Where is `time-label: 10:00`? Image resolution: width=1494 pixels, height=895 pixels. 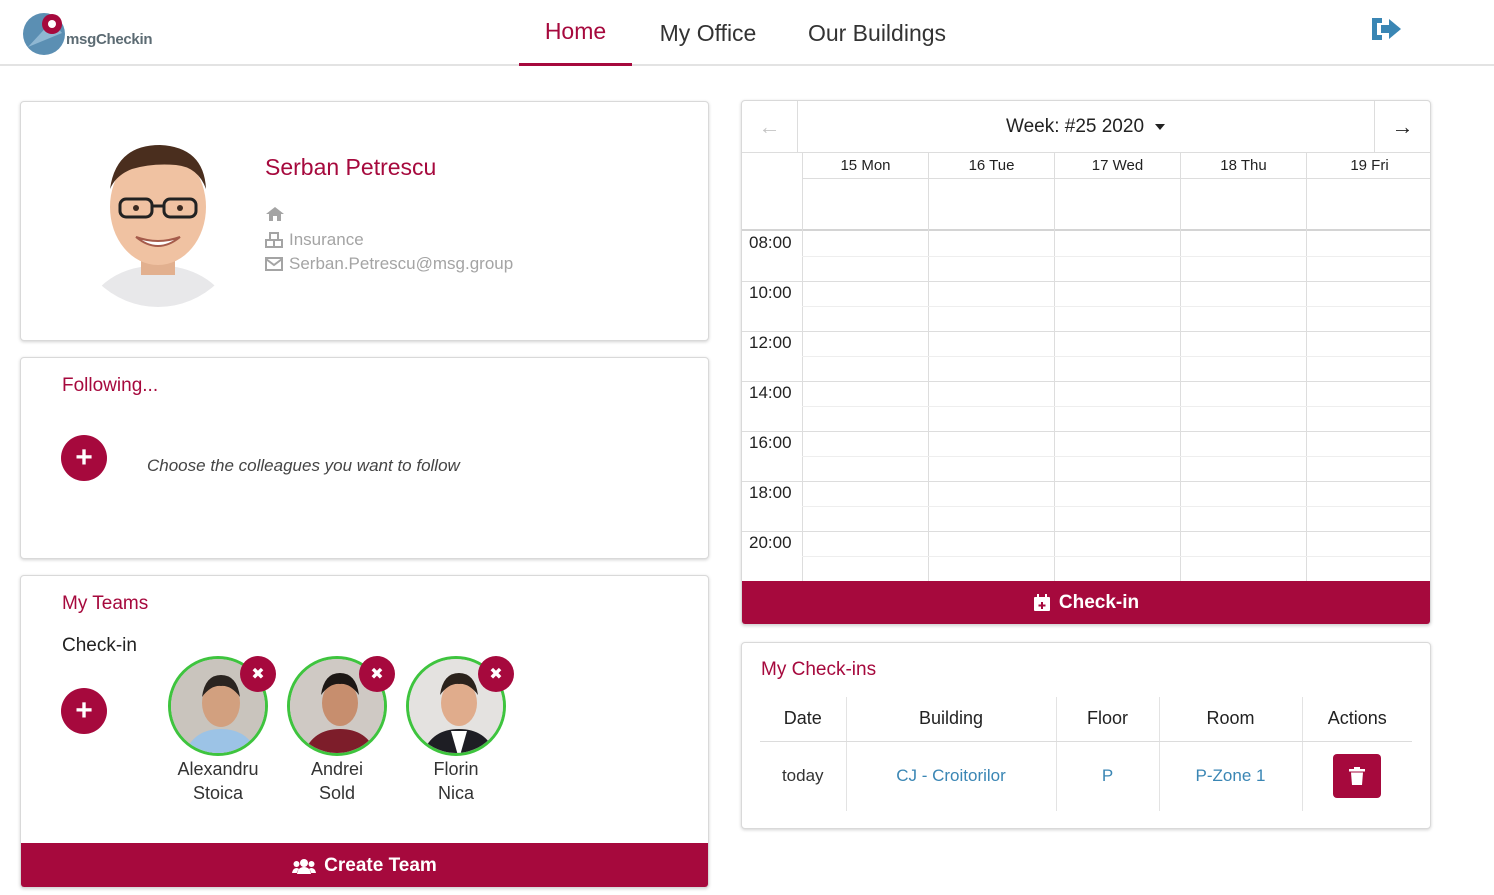 time-label: 10:00 is located at coordinates (770, 292).